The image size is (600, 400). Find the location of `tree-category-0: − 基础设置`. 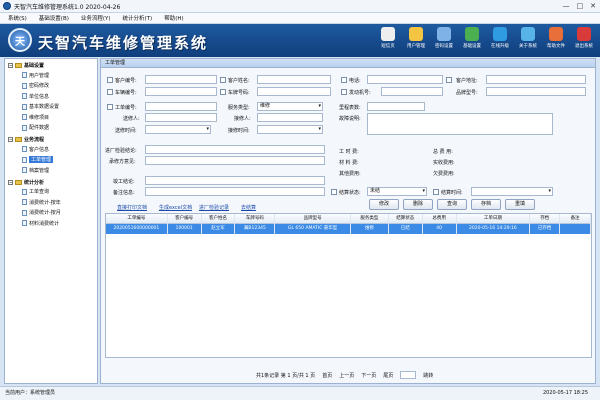

tree-category-0: − 基础设置 is located at coordinates (51, 65).